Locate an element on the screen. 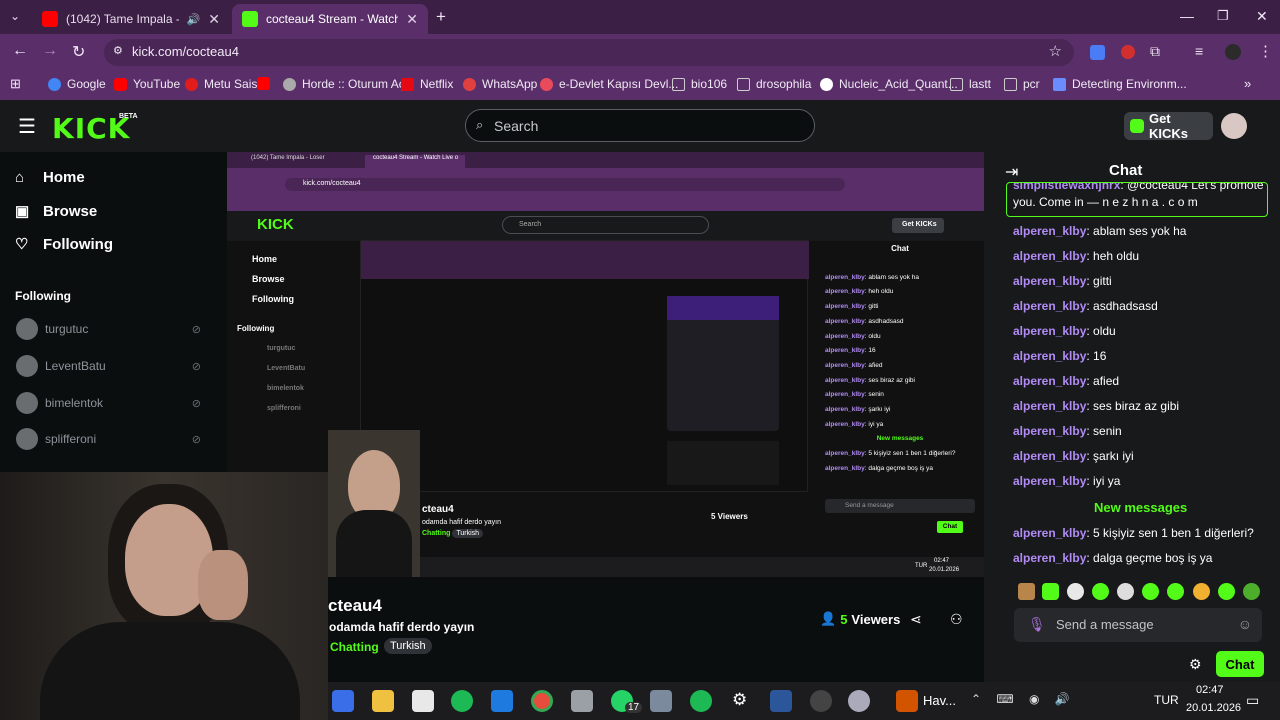 The image size is (1280, 720). app-icon is located at coordinates (582, 701).